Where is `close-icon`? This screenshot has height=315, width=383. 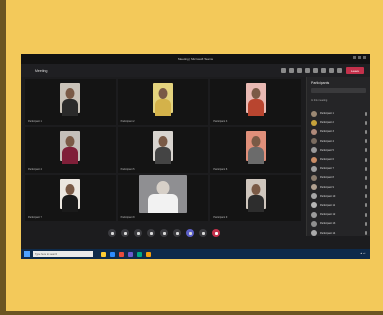
close-icon is located at coordinates (364, 57).